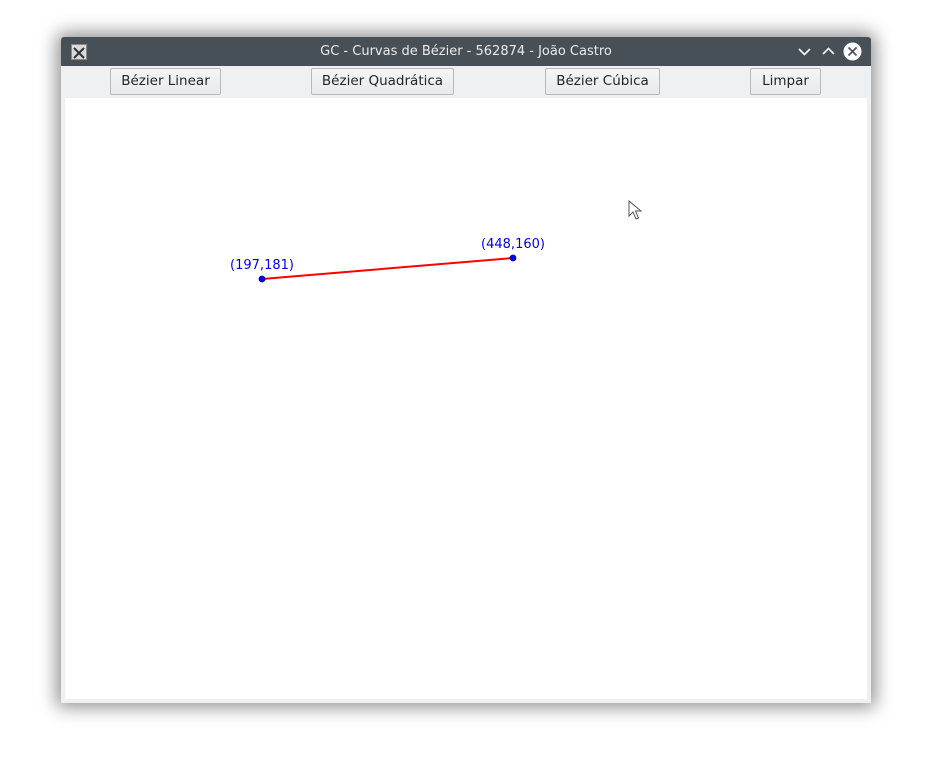 This screenshot has width=932, height=764. What do you see at coordinates (602, 81) in the screenshot?
I see `bezier-cubic-button: Bézier Cúbica` at bounding box center [602, 81].